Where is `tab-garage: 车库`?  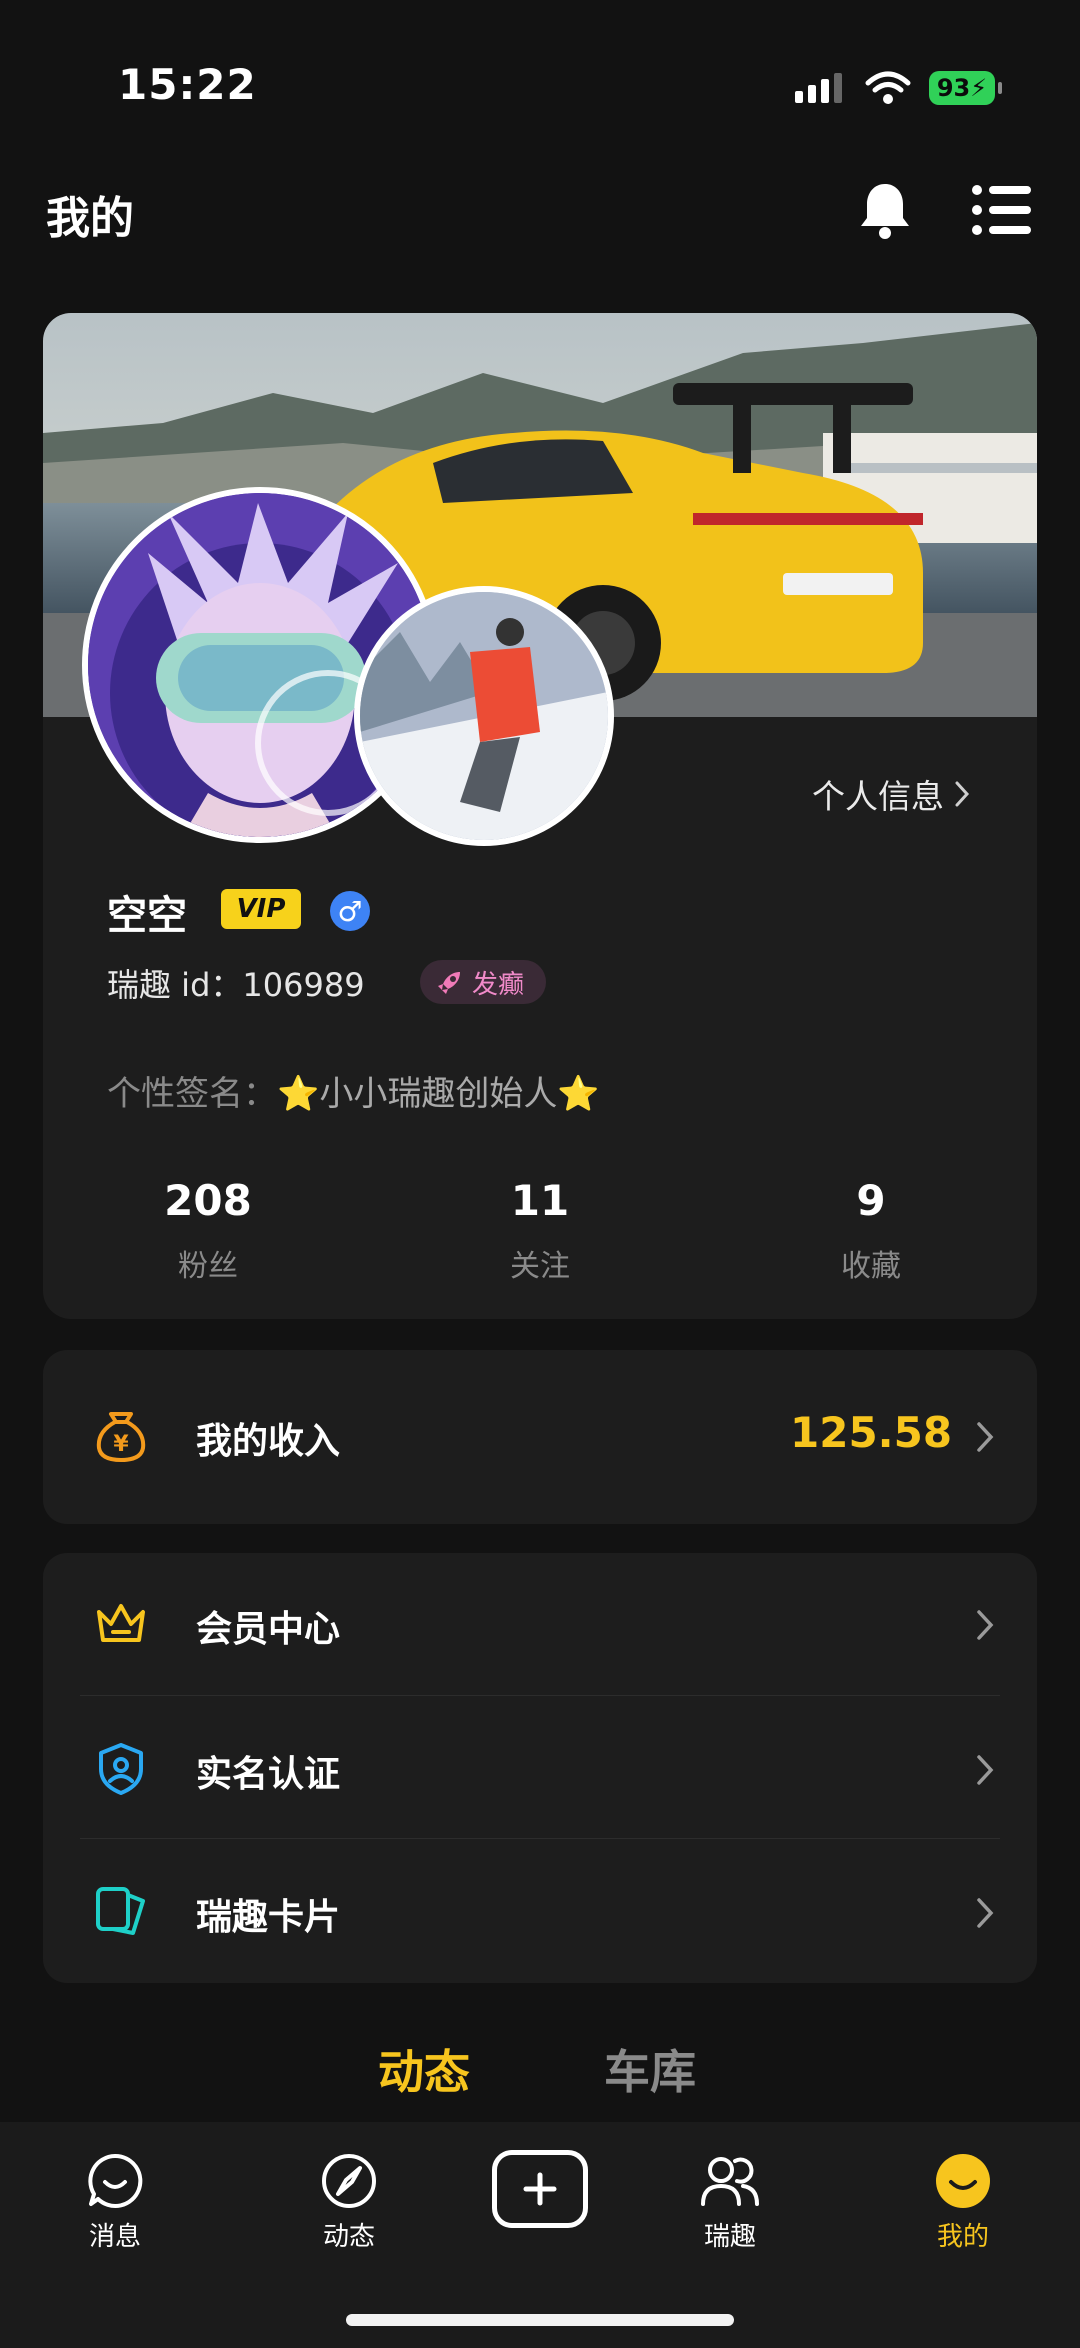 tab-garage: 车库 is located at coordinates (650, 2069).